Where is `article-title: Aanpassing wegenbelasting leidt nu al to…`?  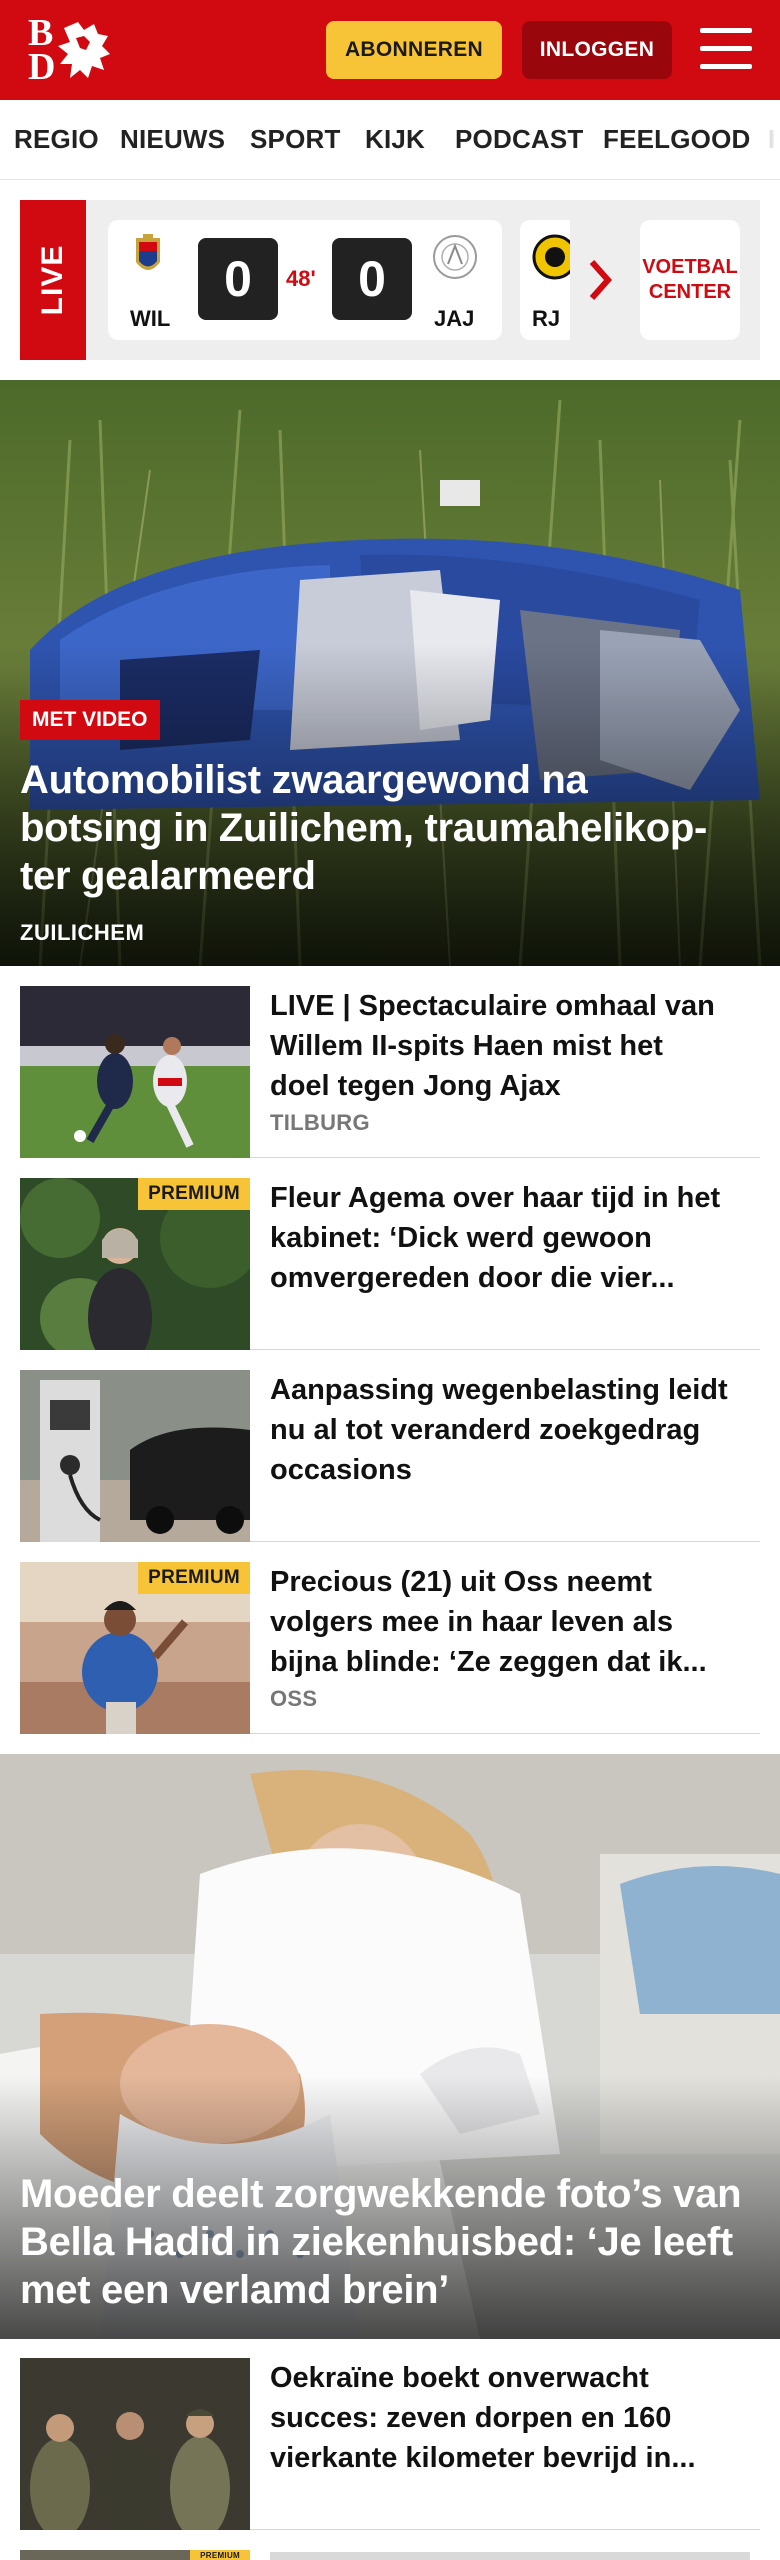 article-title: Aanpassing wegenbelasting leidt nu al to… is located at coordinates (499, 1430).